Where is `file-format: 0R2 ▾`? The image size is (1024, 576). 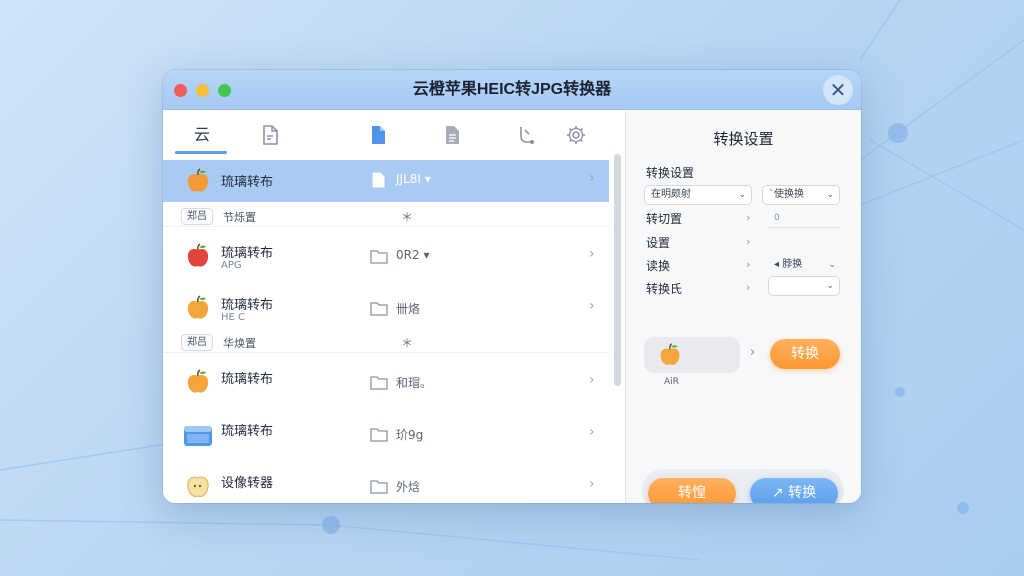
file-format: 0R2 ▾ is located at coordinates (412, 255).